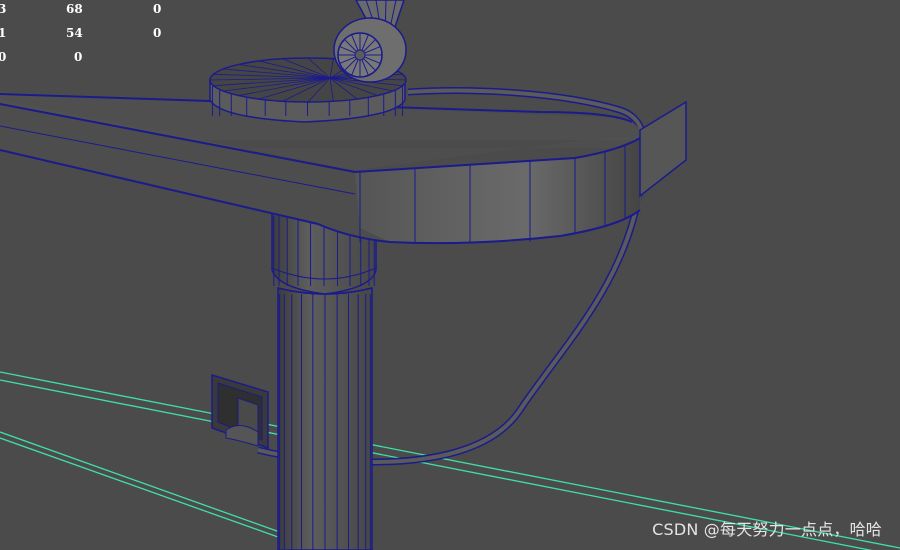 The height and width of the screenshot is (550, 900). Describe the element at coordinates (767, 529) in the screenshot. I see `watermark-text: CSDN @每天努力一点点，哈哈` at that location.